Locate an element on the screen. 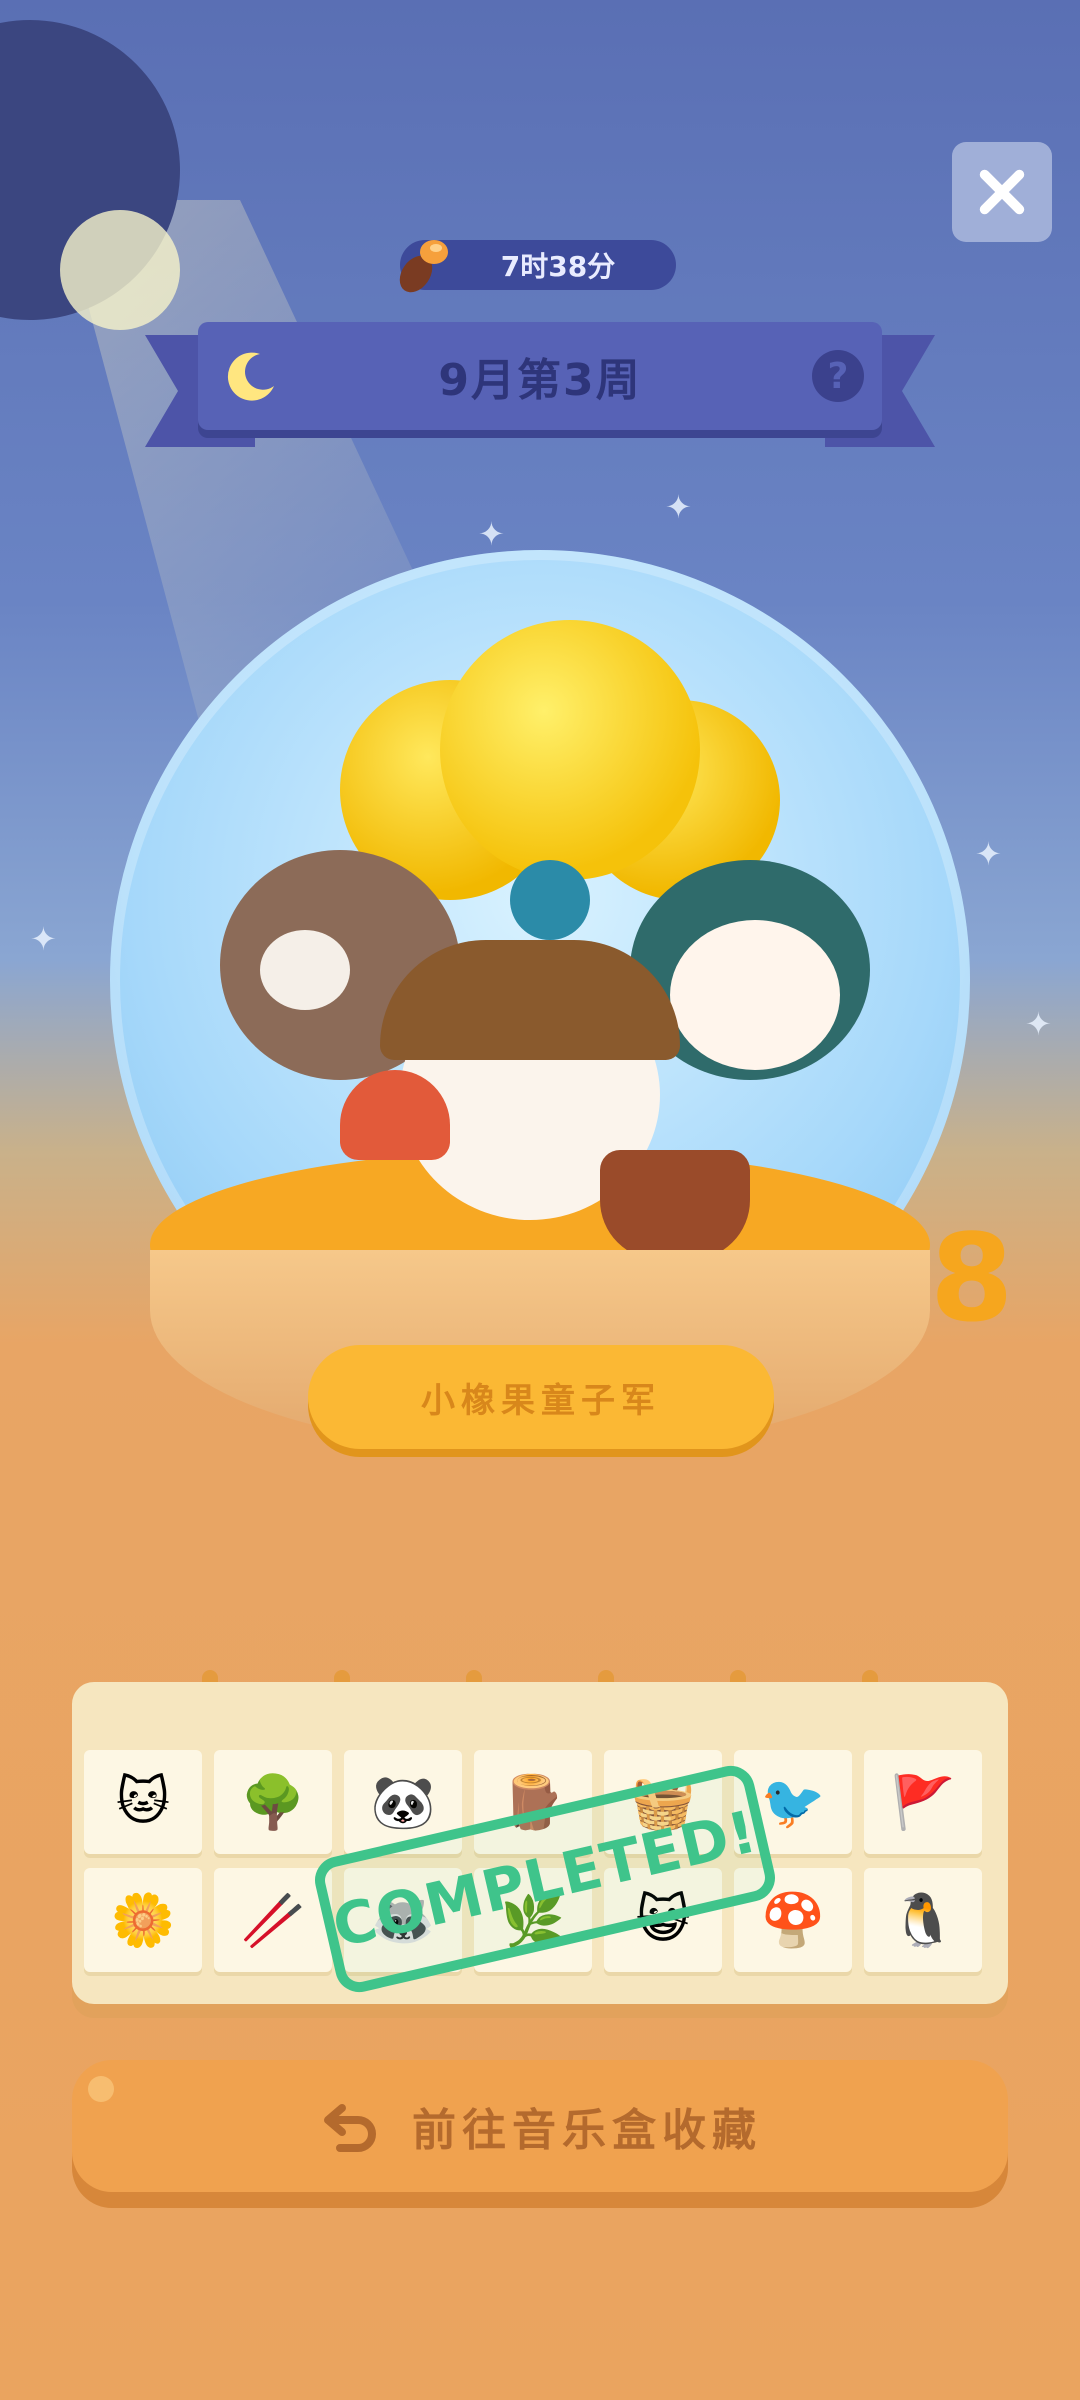 The width and height of the screenshot is (1080, 2400). side-number: 8 is located at coordinates (972, 1279).